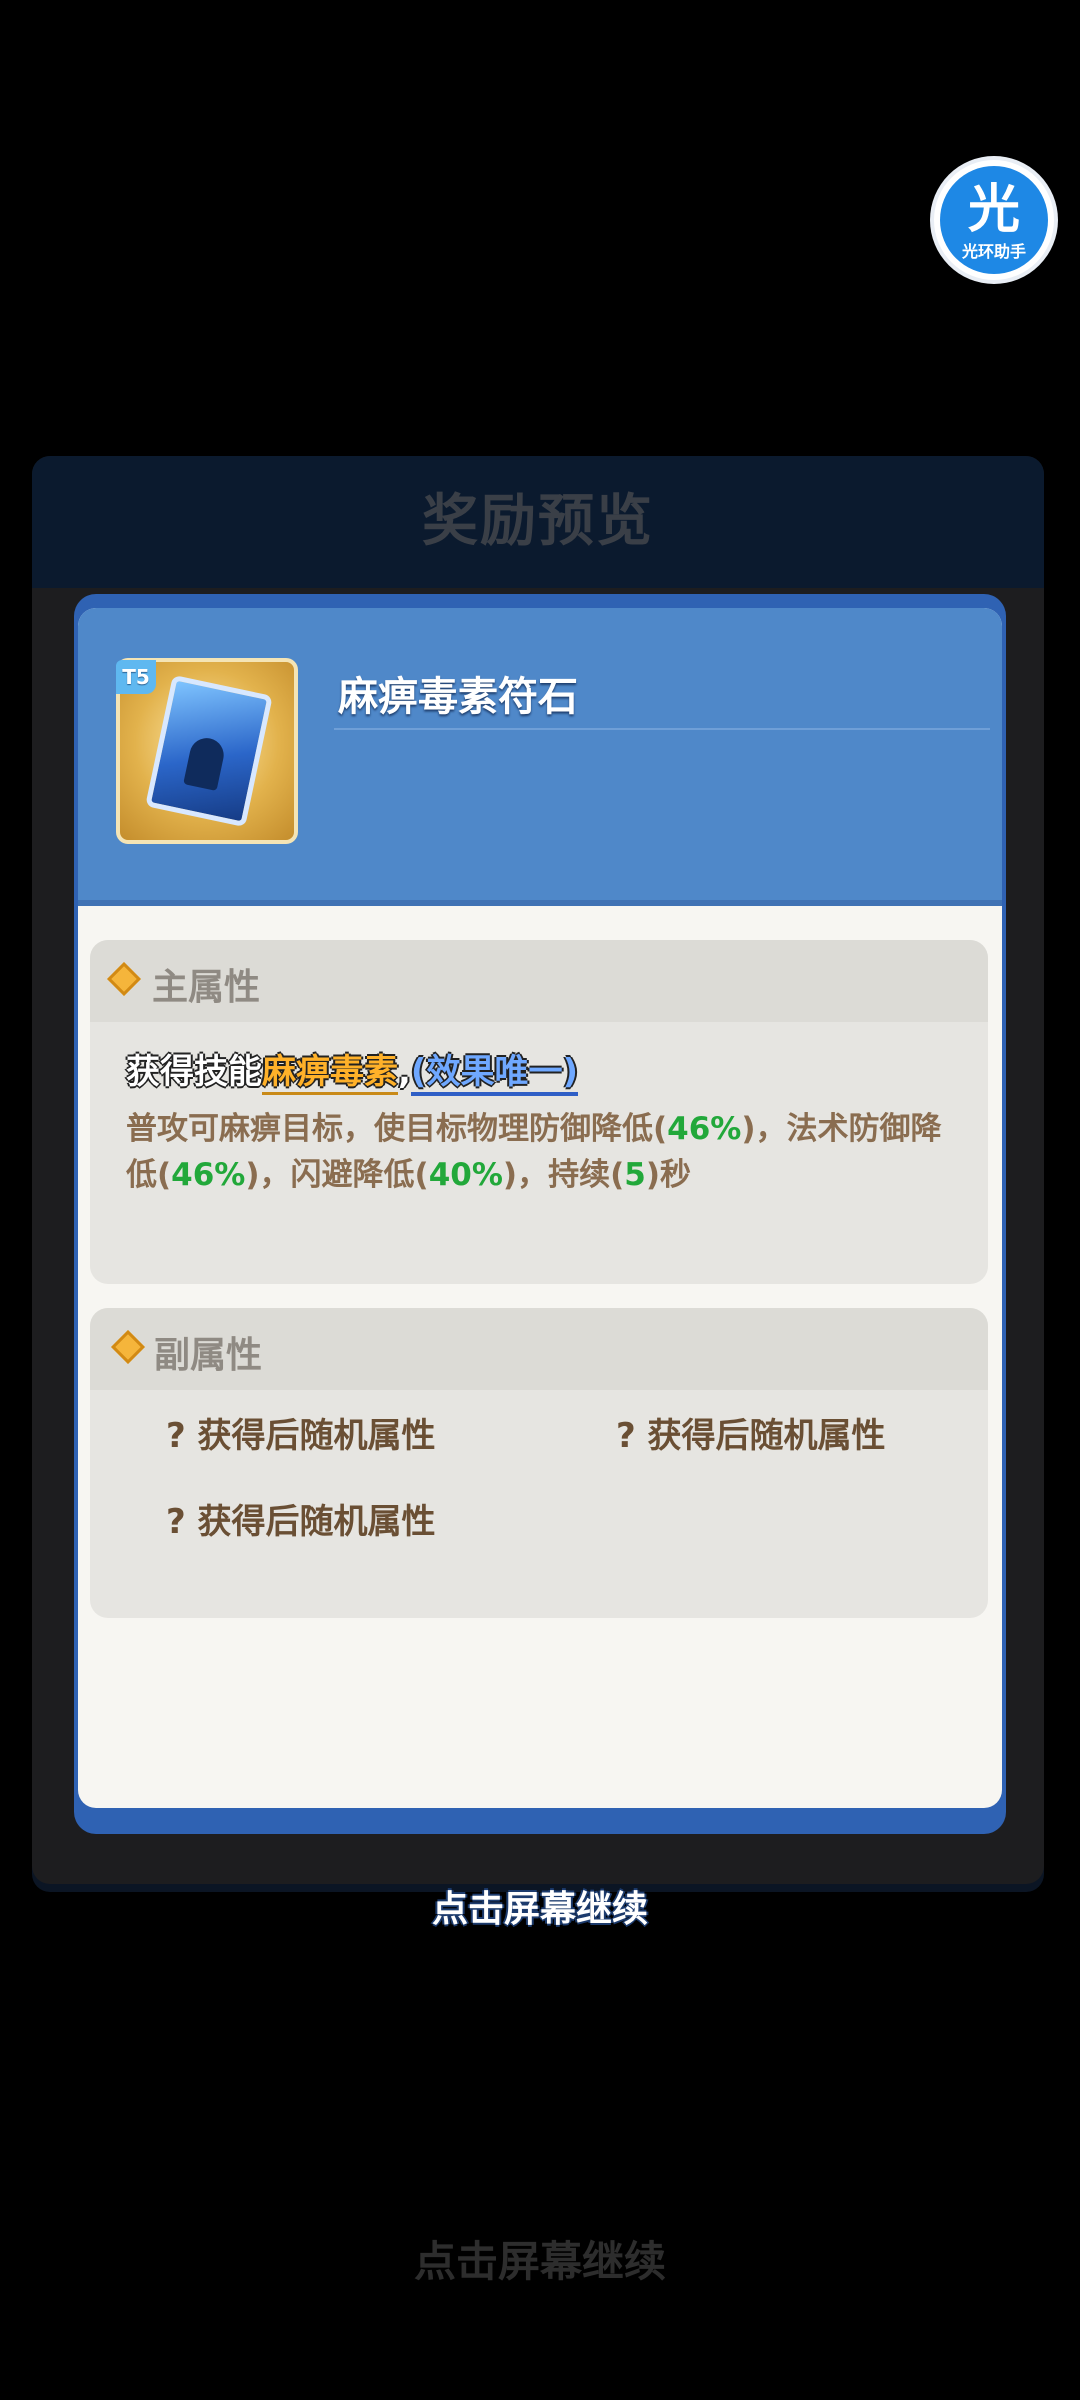 The width and height of the screenshot is (1080, 2400). Describe the element at coordinates (208, 1355) in the screenshot. I see `sub-attribute-title: 副属性` at that location.